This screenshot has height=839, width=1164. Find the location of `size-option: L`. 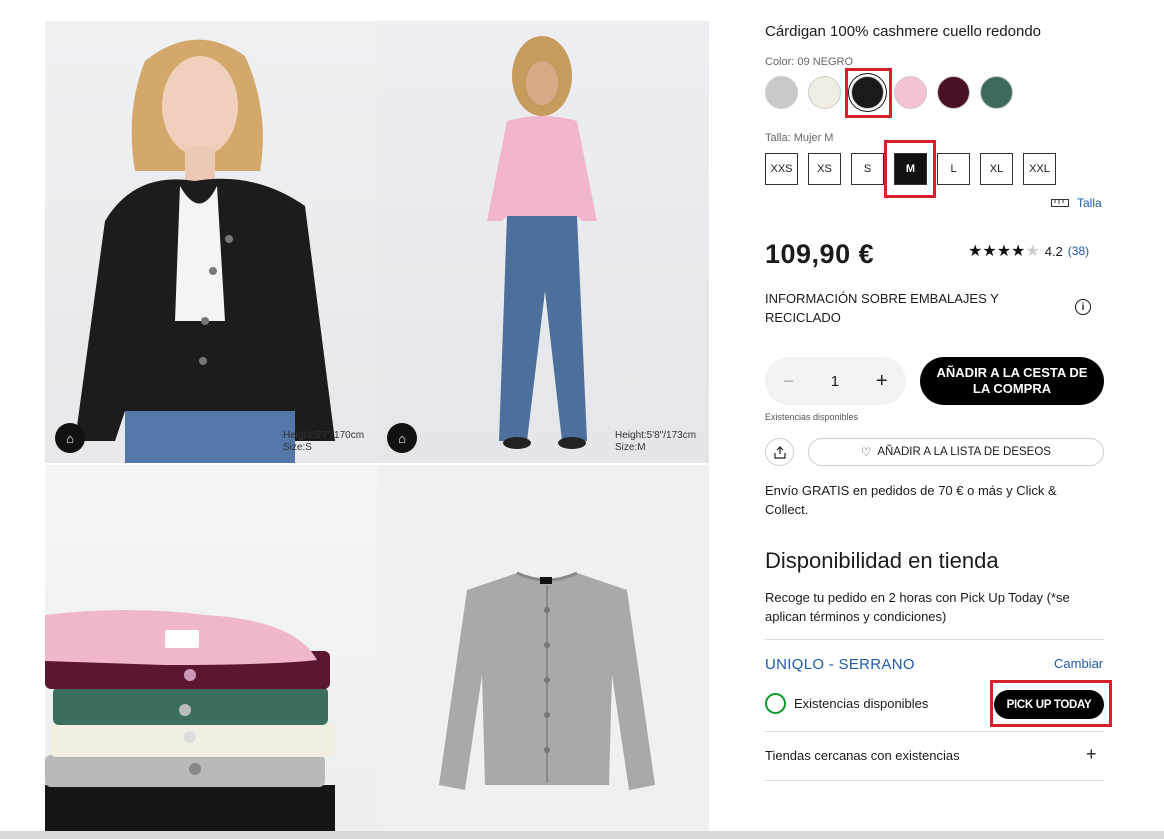

size-option: L is located at coordinates (953, 169).